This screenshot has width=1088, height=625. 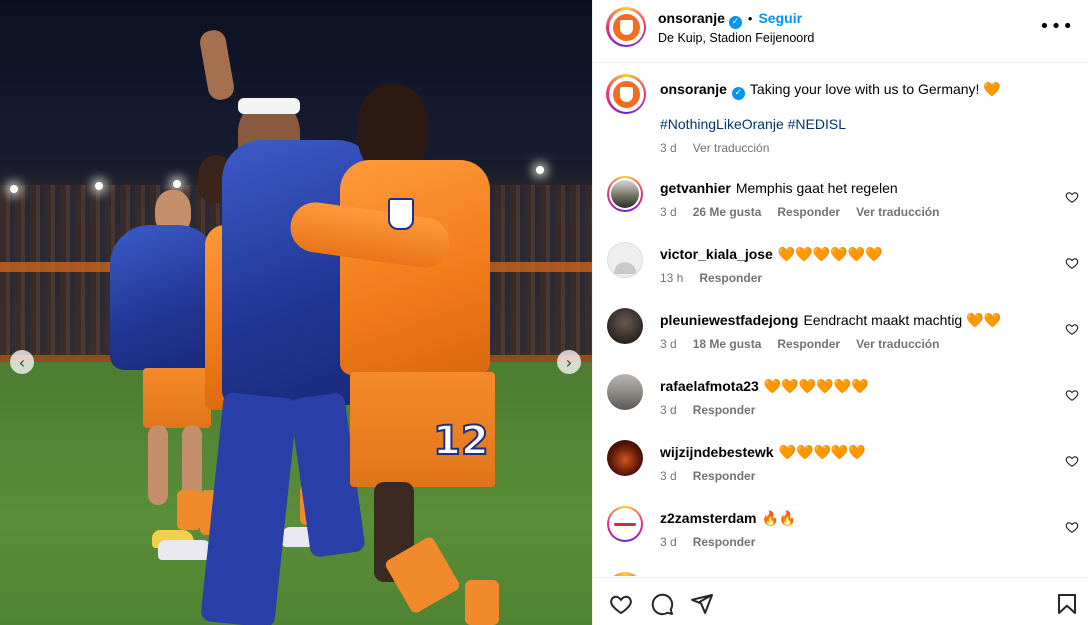 I want to click on jersey-number: 12, so click(x=461, y=441).